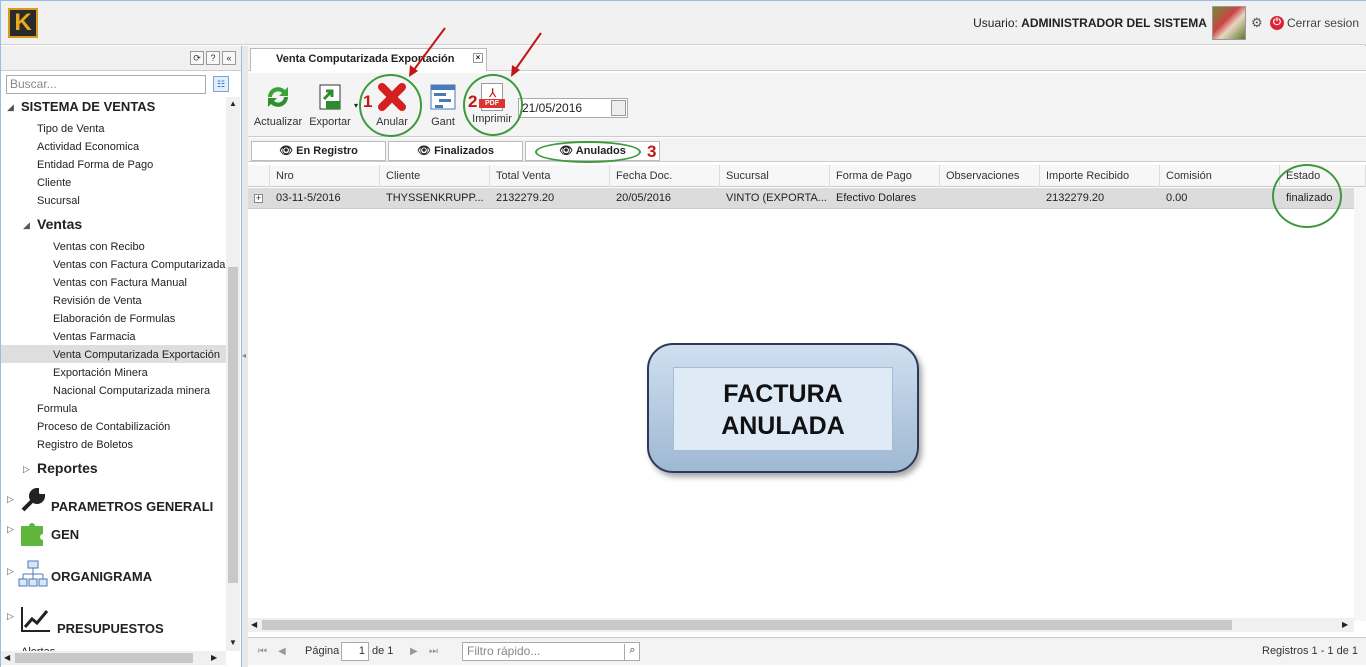 This screenshot has height=667, width=1366. I want to click on callout-box: FACTURA ANULADA, so click(783, 408).